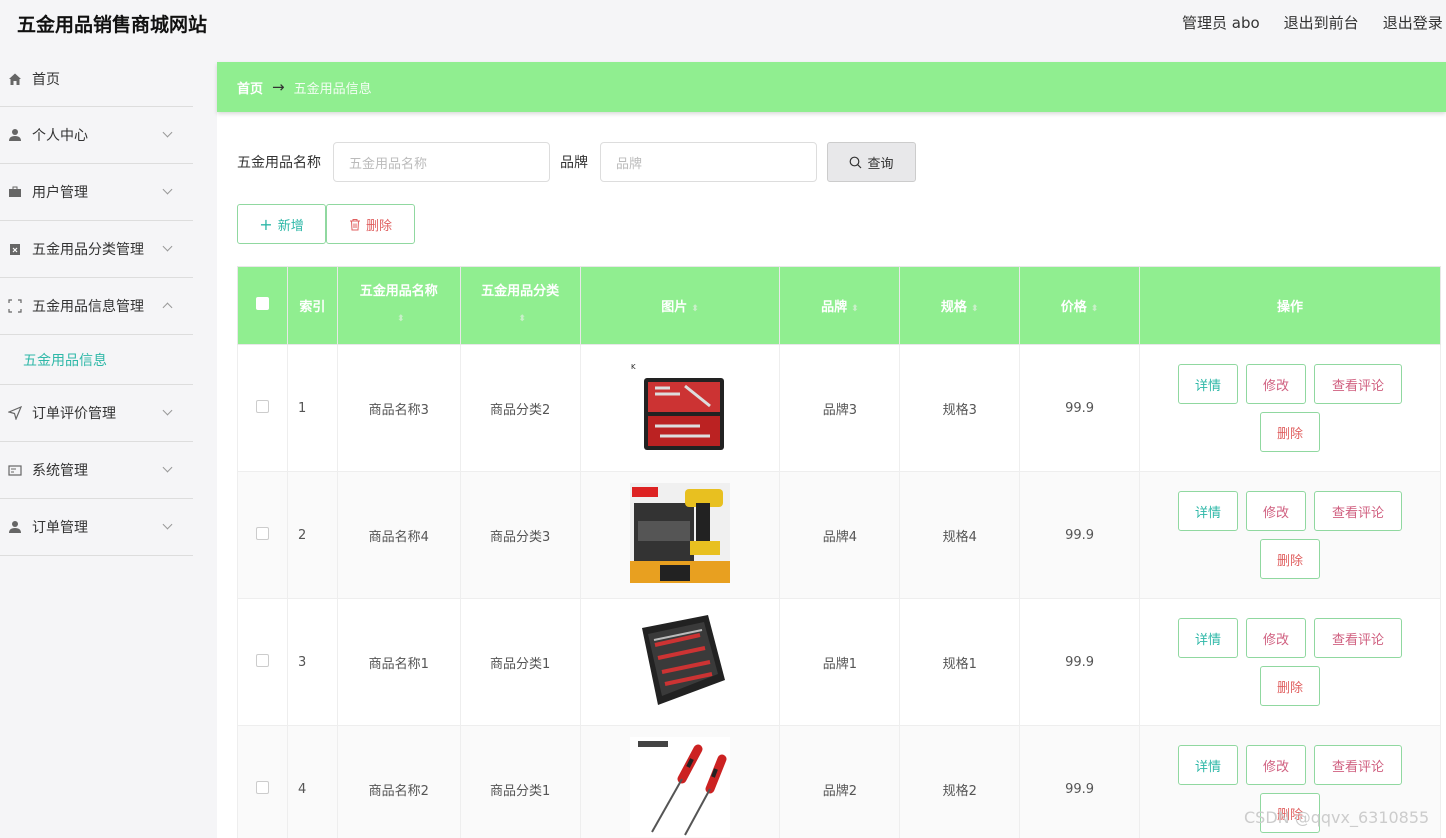 This screenshot has width=1446, height=838. I want to click on header-category: 五金用品分类 ⬍, so click(520, 305).